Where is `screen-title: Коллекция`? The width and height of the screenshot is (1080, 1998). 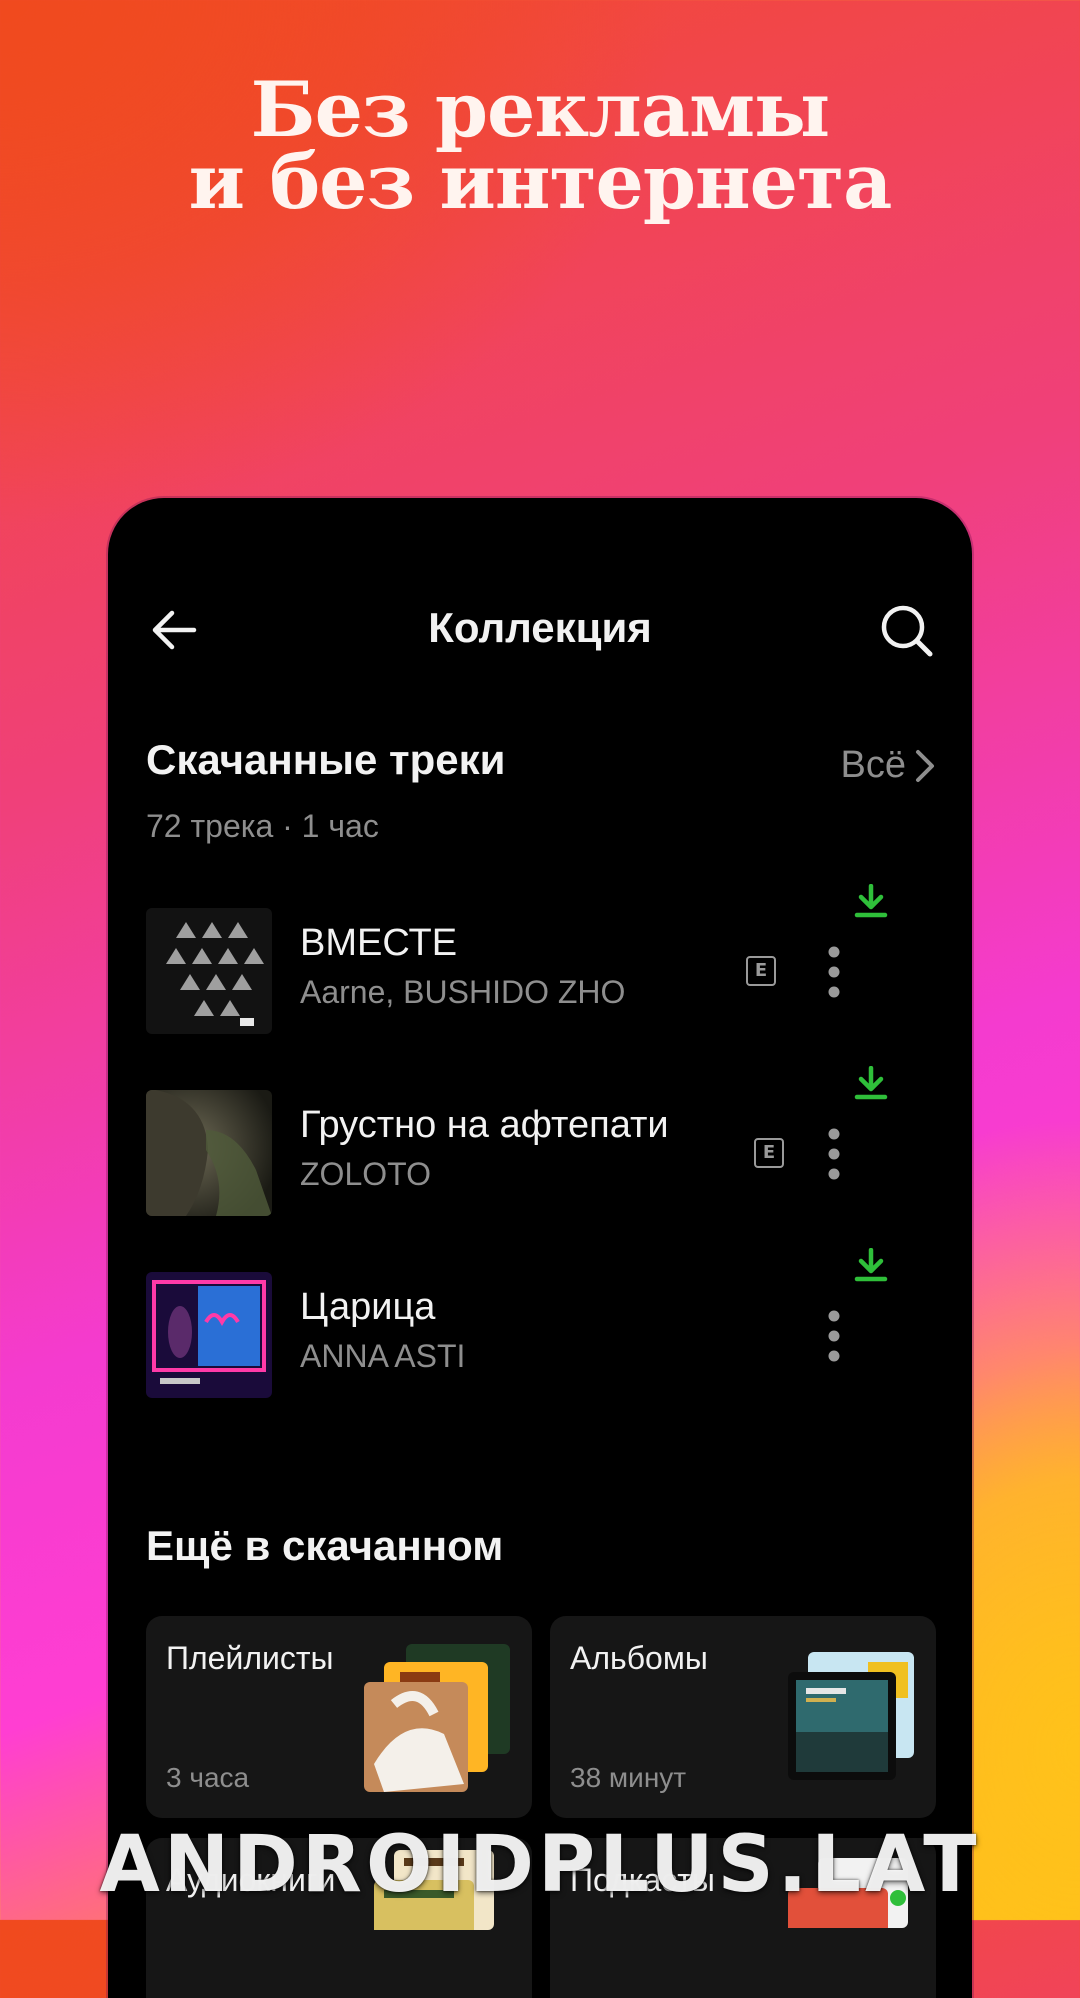 screen-title: Коллекция is located at coordinates (540, 627).